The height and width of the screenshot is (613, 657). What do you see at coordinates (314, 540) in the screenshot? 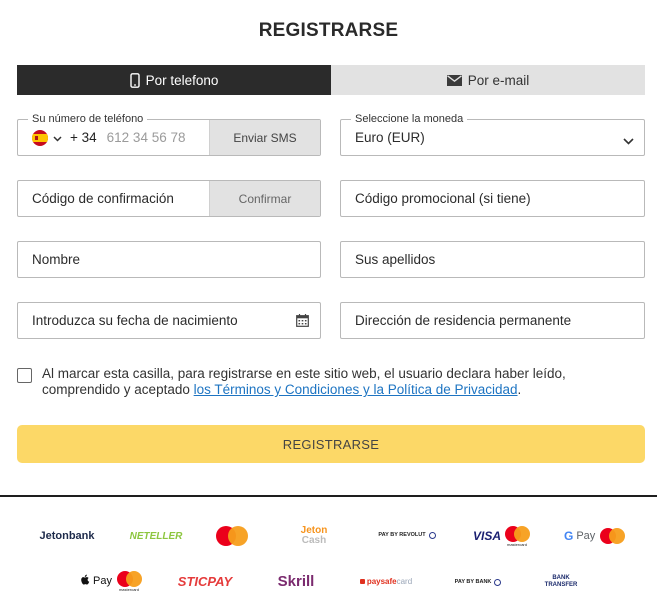
I see `jeton-cash-logo-line2: Cash` at bounding box center [314, 540].